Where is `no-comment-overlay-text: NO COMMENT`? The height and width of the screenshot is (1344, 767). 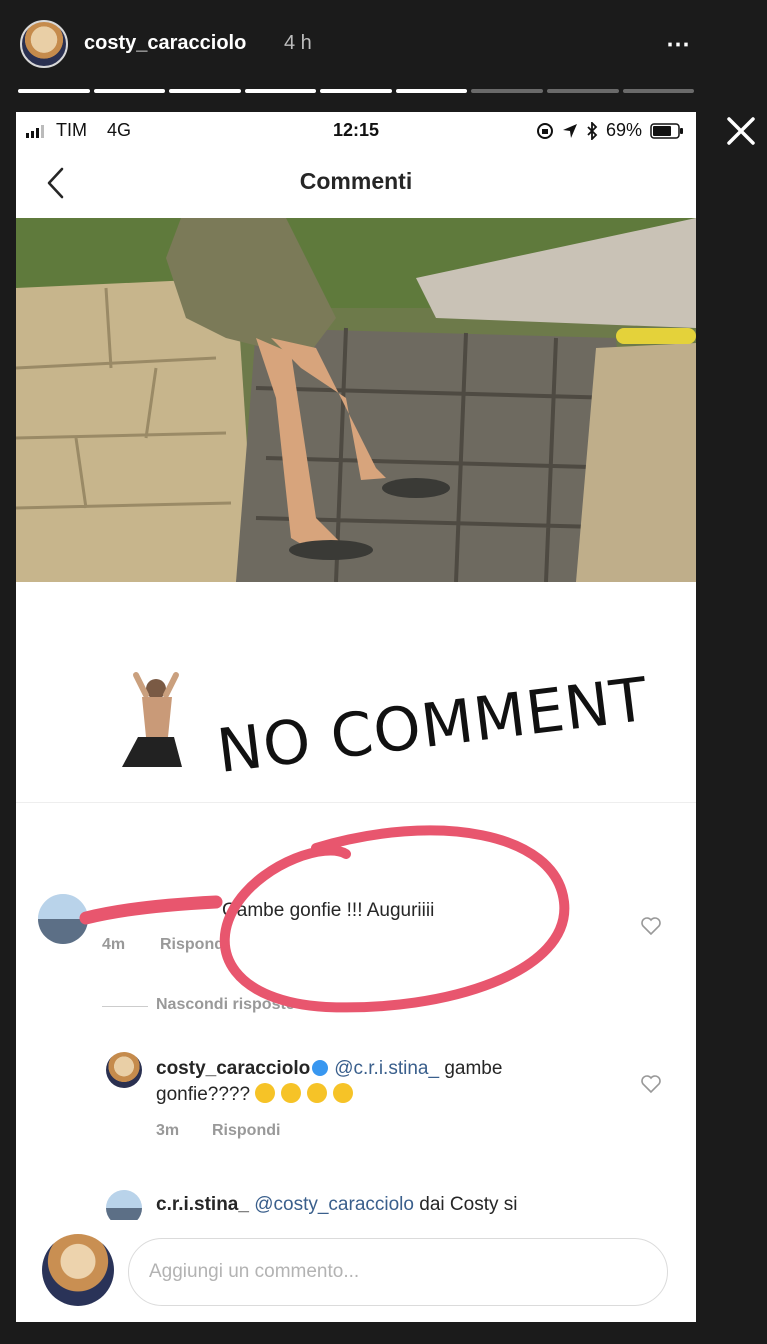 no-comment-overlay-text: NO COMMENT is located at coordinates (433, 725).